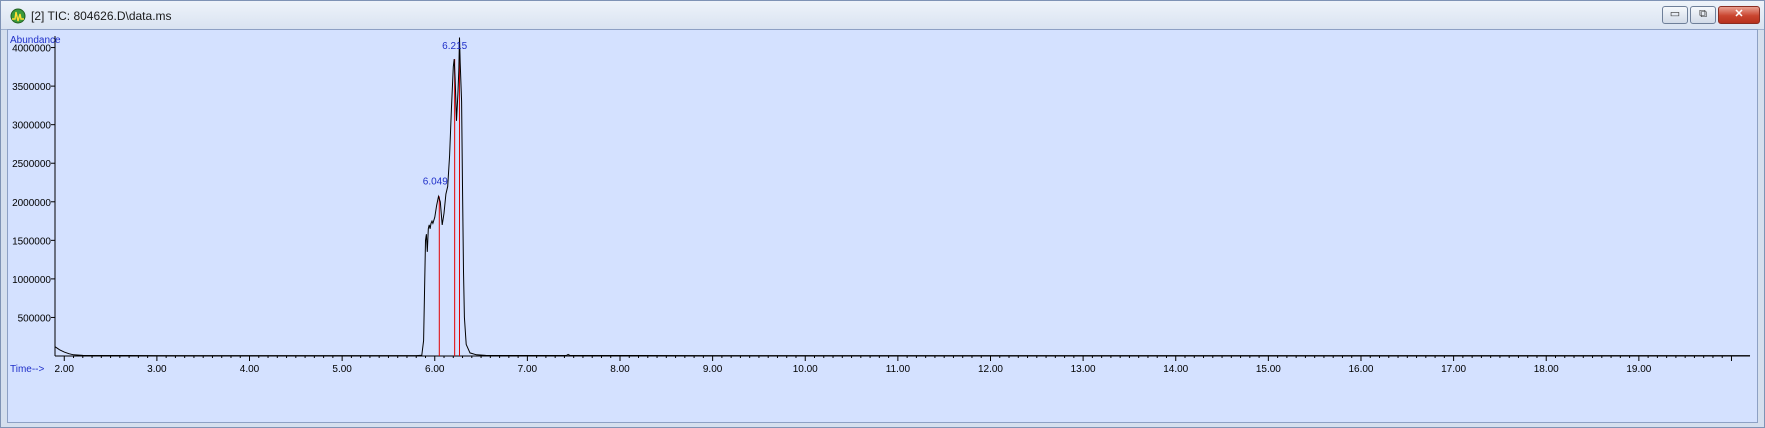 This screenshot has height=428, width=1765. What do you see at coordinates (27, 369) in the screenshot?
I see `x-axis-title: Time-->` at bounding box center [27, 369].